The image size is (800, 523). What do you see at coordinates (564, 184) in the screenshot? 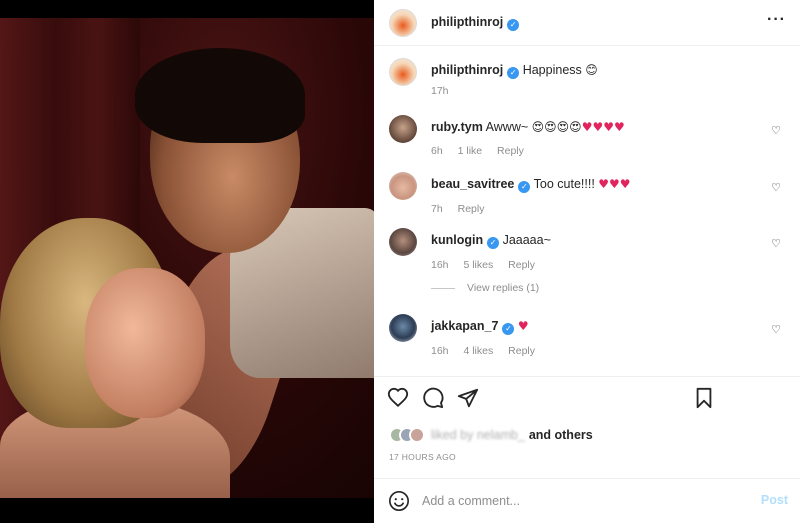
I see `comment-message: Too cute!!!!` at bounding box center [564, 184].